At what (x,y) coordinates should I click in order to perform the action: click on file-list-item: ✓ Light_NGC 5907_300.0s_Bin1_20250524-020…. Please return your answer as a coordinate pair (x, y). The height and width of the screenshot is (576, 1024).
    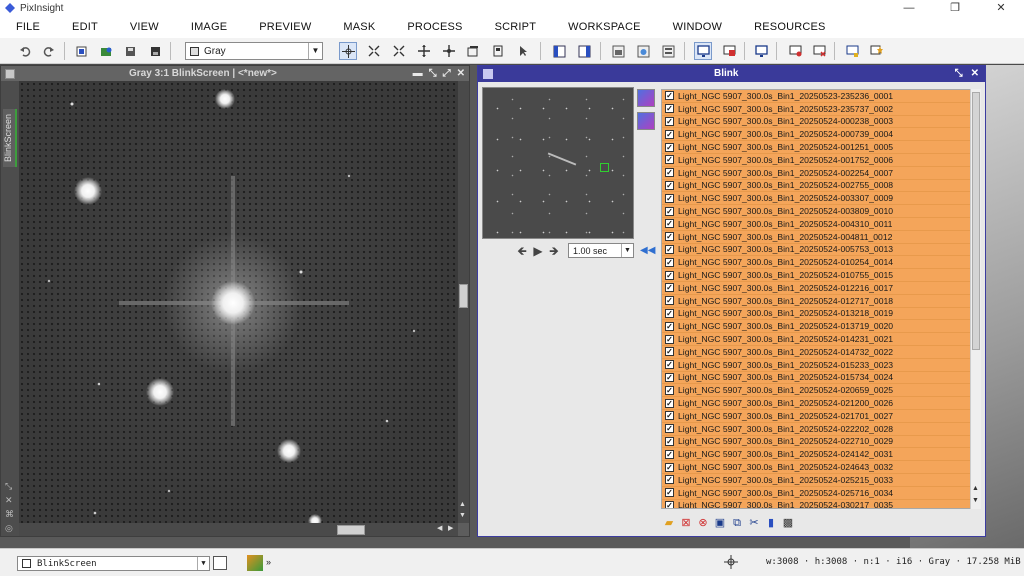
    Looking at the image, I should click on (816, 391).